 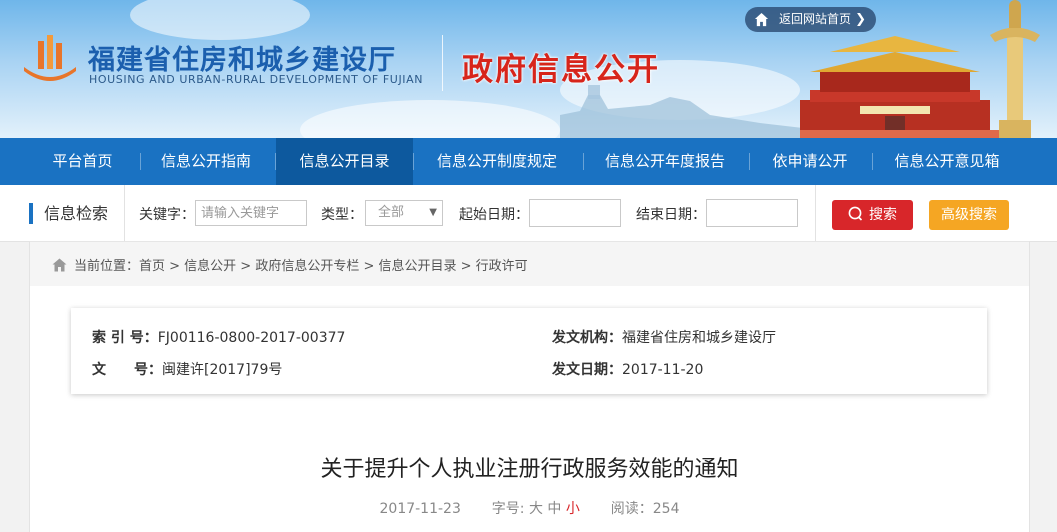 I want to click on font-size-large-button: 大, so click(x=536, y=509).